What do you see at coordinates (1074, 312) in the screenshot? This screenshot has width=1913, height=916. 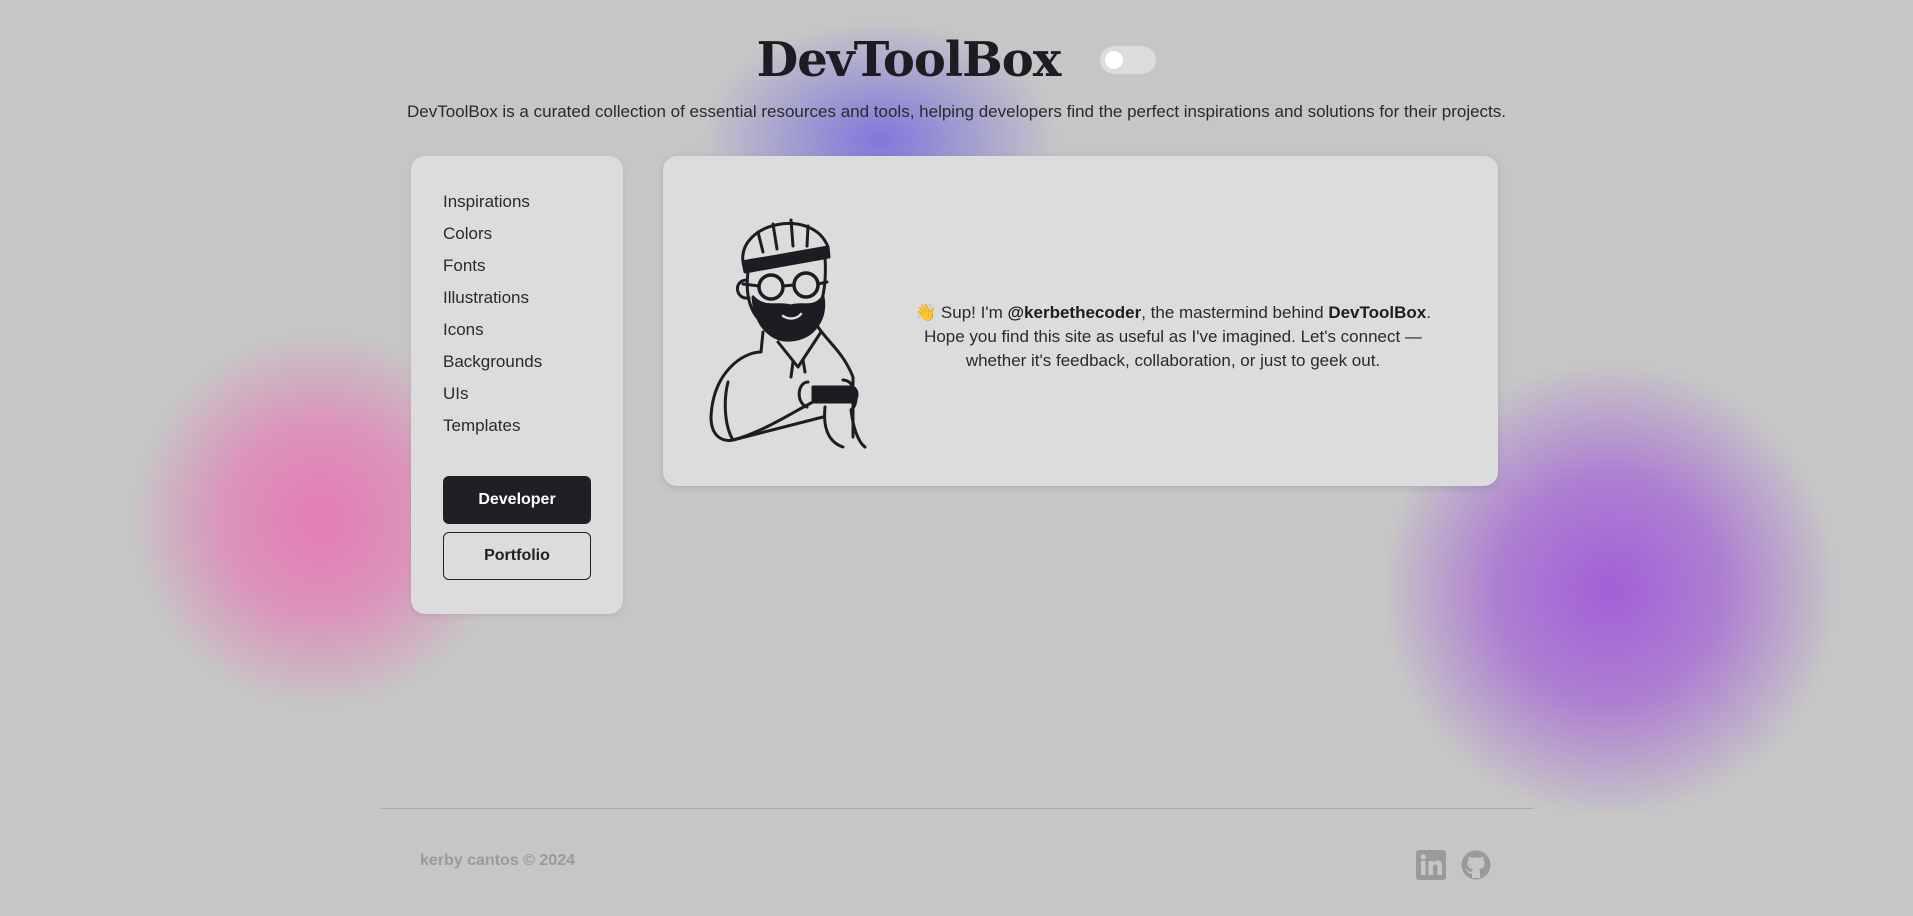 I see `author-handle: @kerbethecoder` at bounding box center [1074, 312].